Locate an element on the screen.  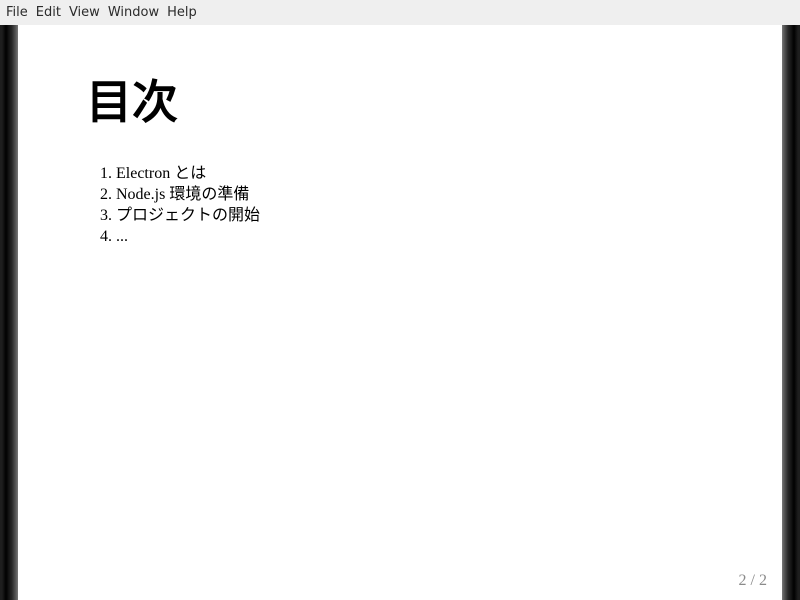
toc-item-text: プロジェクトの開始 is located at coordinates (188, 215).